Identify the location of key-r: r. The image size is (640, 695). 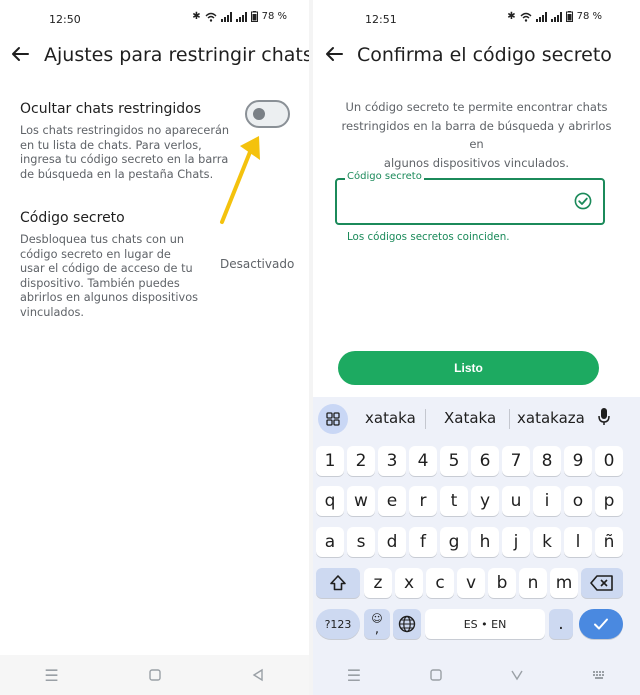
(423, 501).